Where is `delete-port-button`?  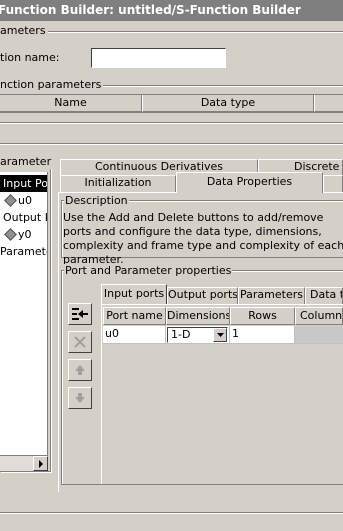 delete-port-button is located at coordinates (80, 342).